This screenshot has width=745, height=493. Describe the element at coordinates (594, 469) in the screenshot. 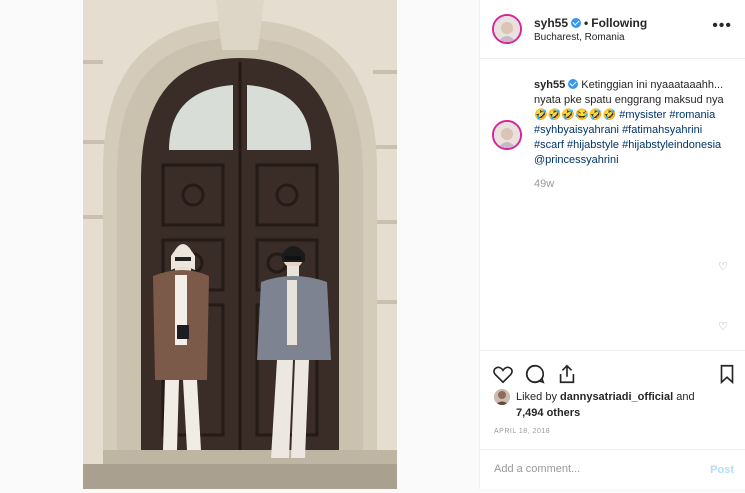

I see `comment-input` at that location.